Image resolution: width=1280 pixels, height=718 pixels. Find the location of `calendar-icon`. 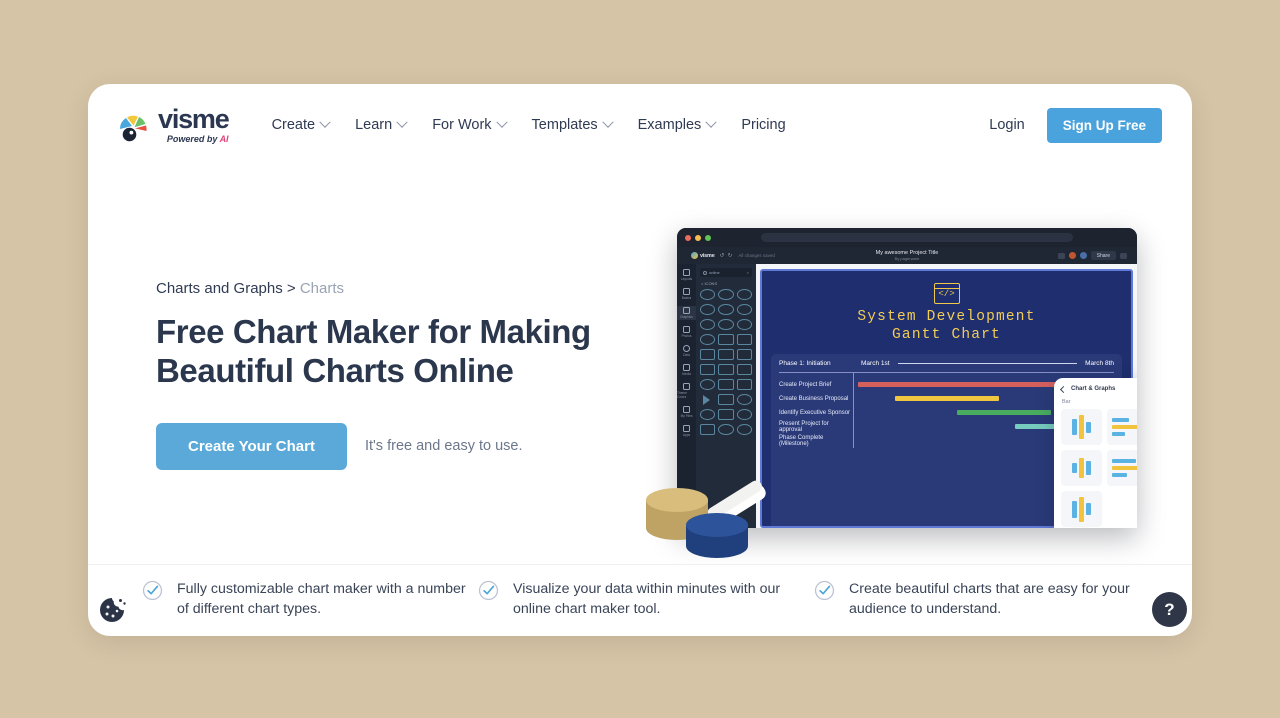

calendar-icon is located at coordinates (708, 429).